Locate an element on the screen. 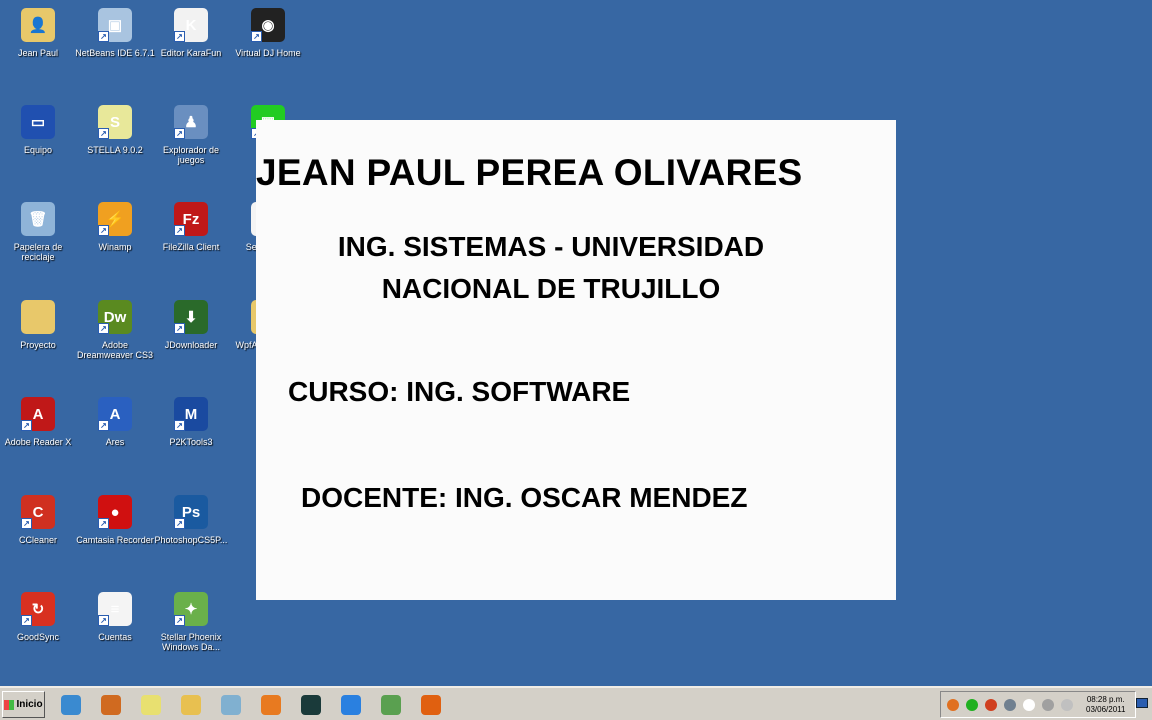 This screenshot has height=720, width=1152. notepad-icon is located at coordinates (231, 704).